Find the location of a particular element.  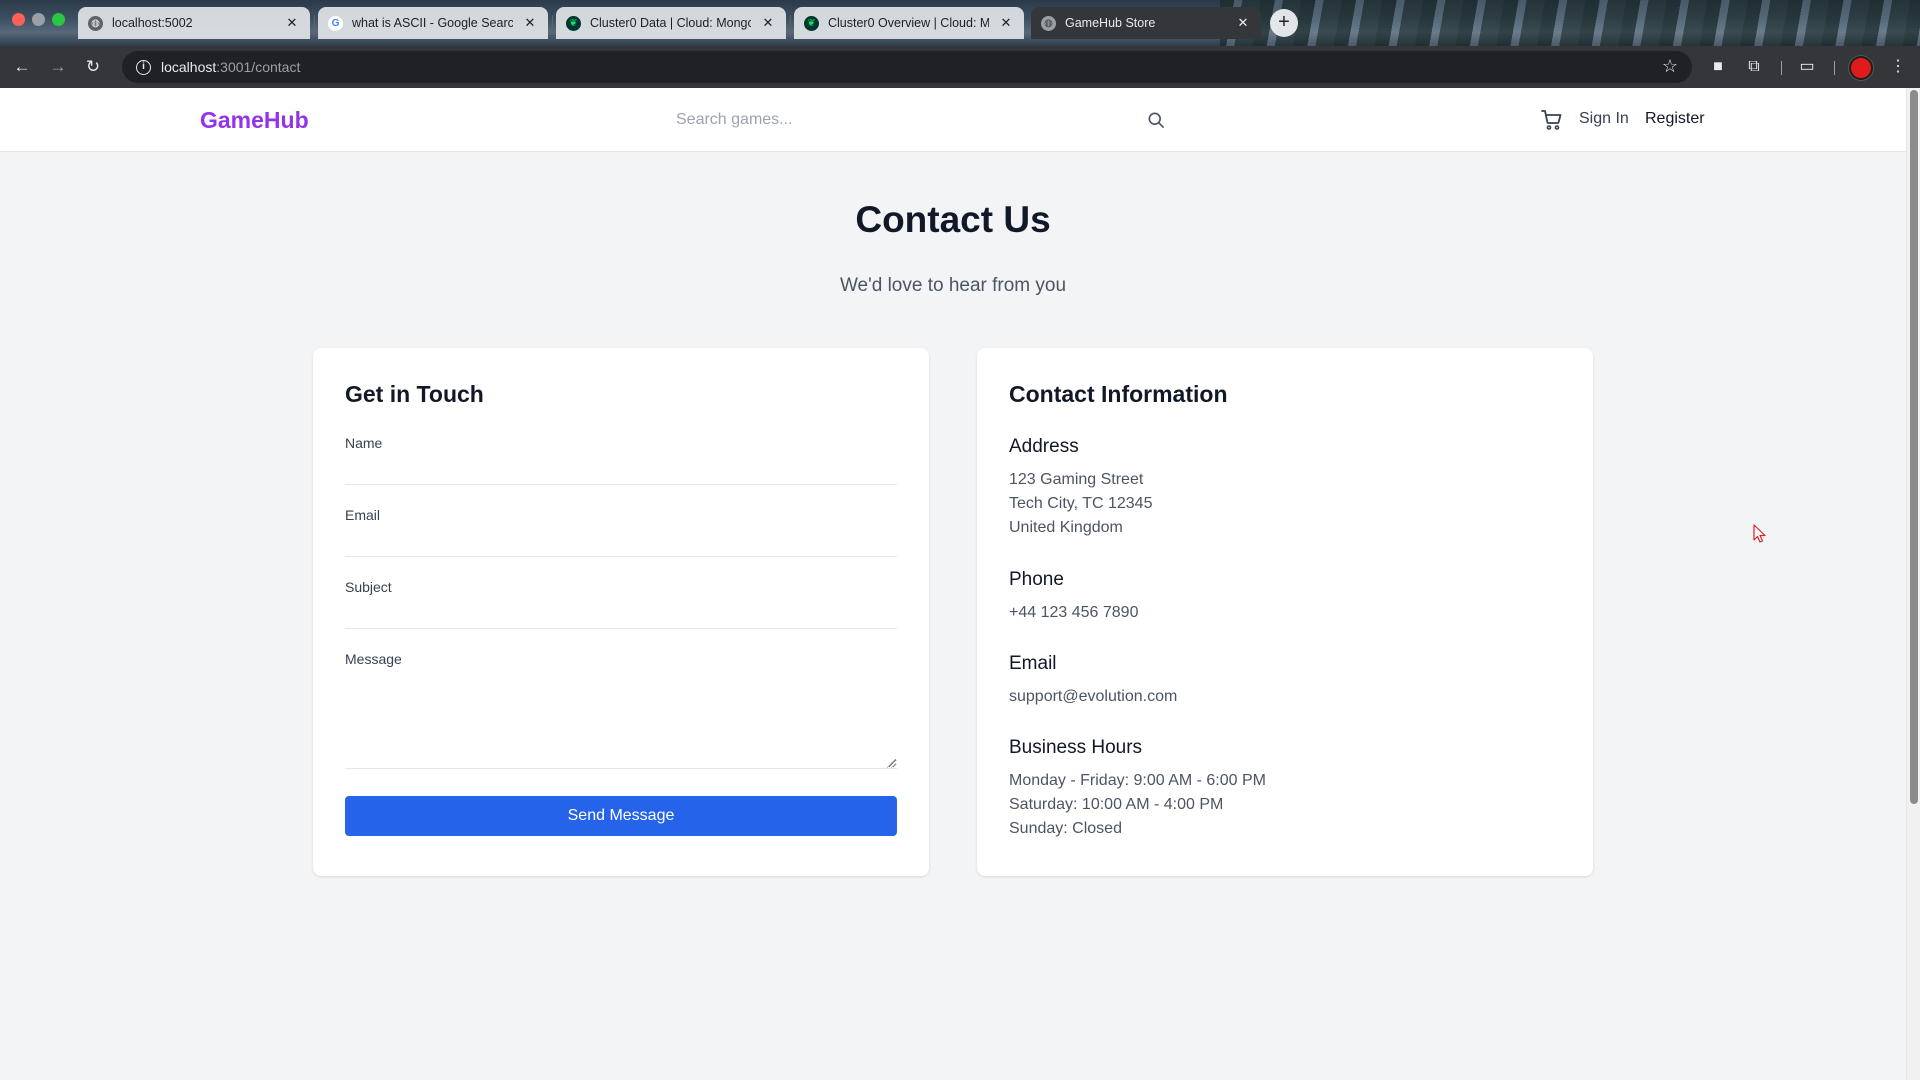

email-label: Email is located at coordinates (363, 515).